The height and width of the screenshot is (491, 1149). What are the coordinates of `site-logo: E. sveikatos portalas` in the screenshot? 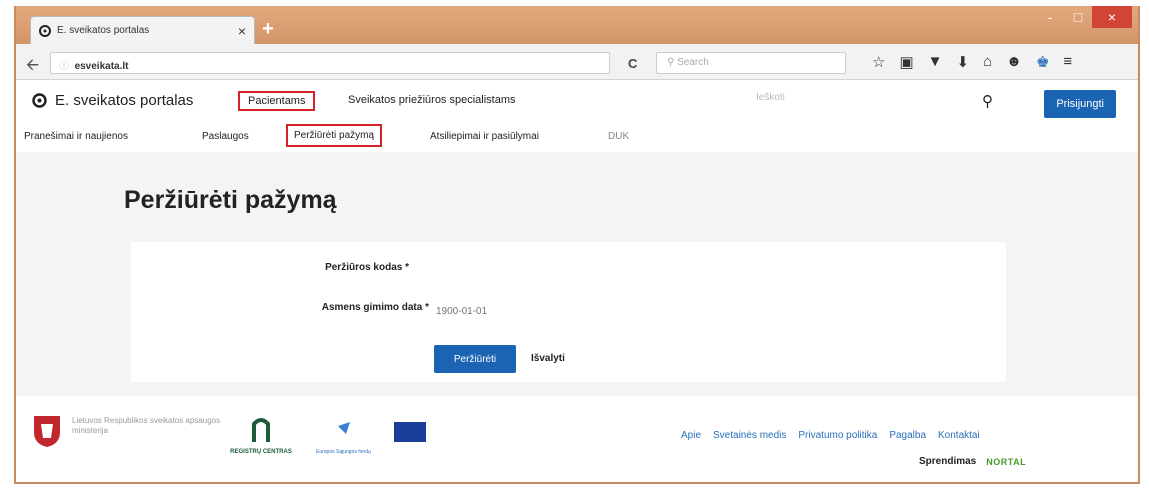 It's located at (112, 100).